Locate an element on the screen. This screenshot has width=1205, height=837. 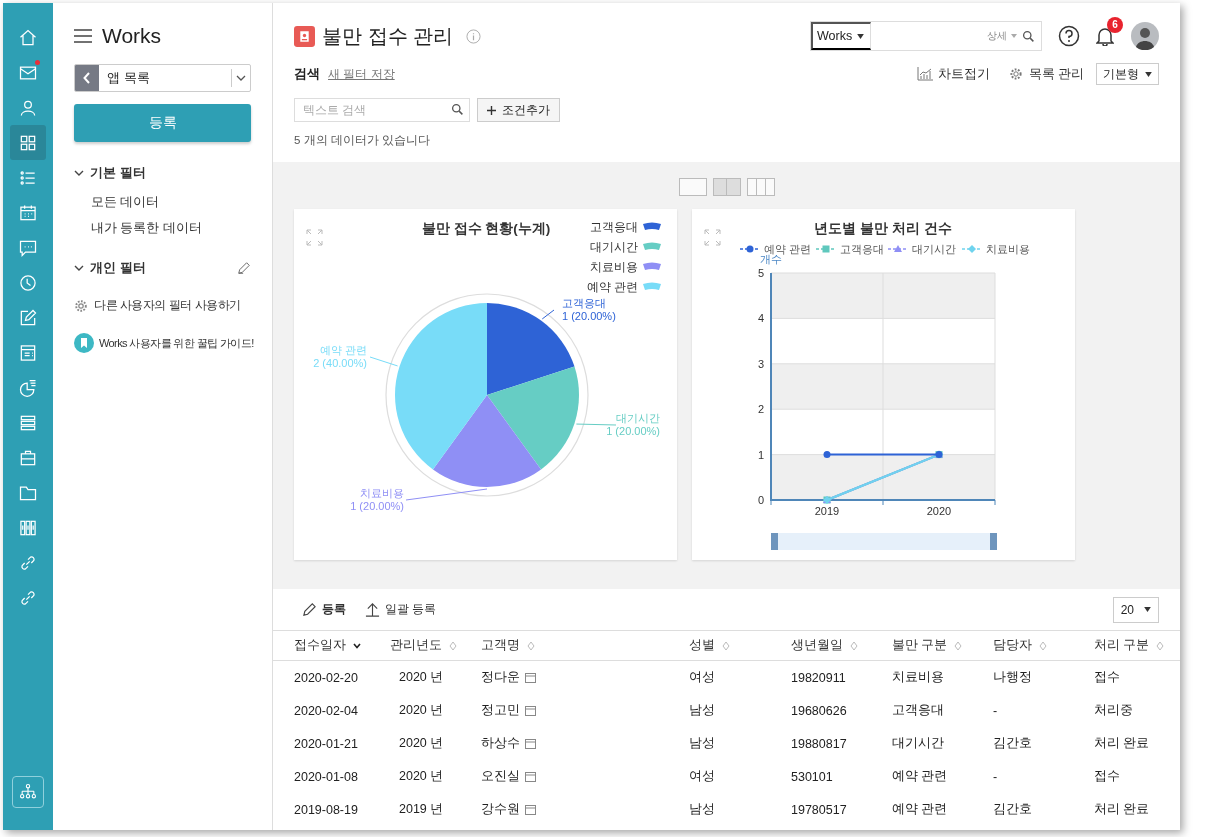
pie-chart-icon is located at coordinates (28, 387).